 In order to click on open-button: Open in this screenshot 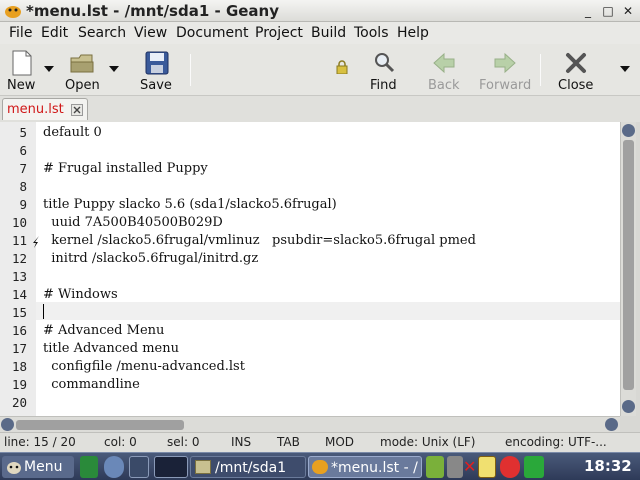, I will do `click(82, 70)`.